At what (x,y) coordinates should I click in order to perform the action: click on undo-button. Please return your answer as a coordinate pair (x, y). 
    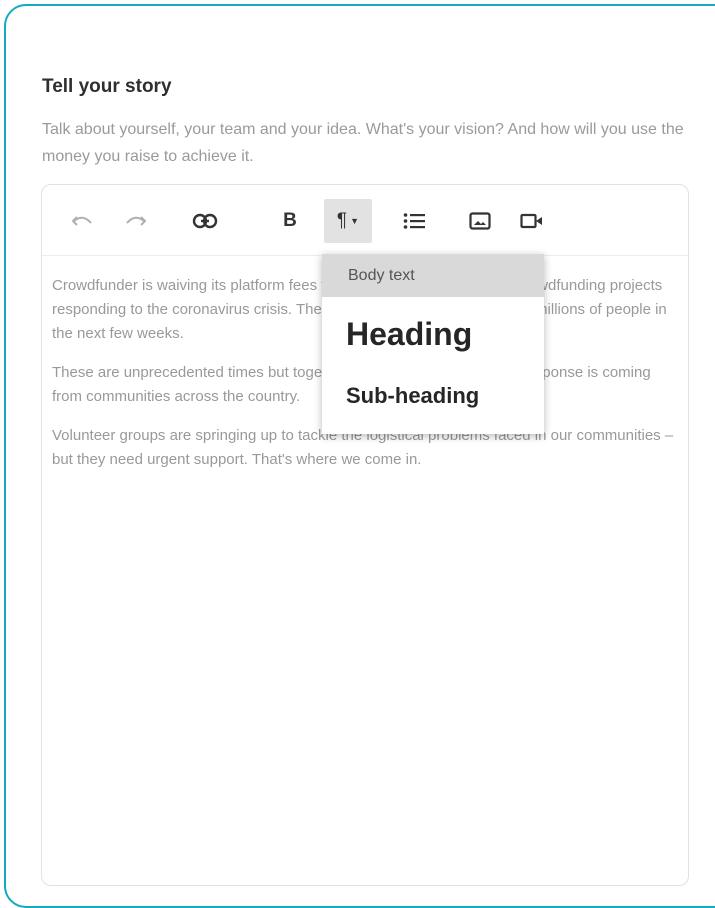
    Looking at the image, I should click on (82, 221).